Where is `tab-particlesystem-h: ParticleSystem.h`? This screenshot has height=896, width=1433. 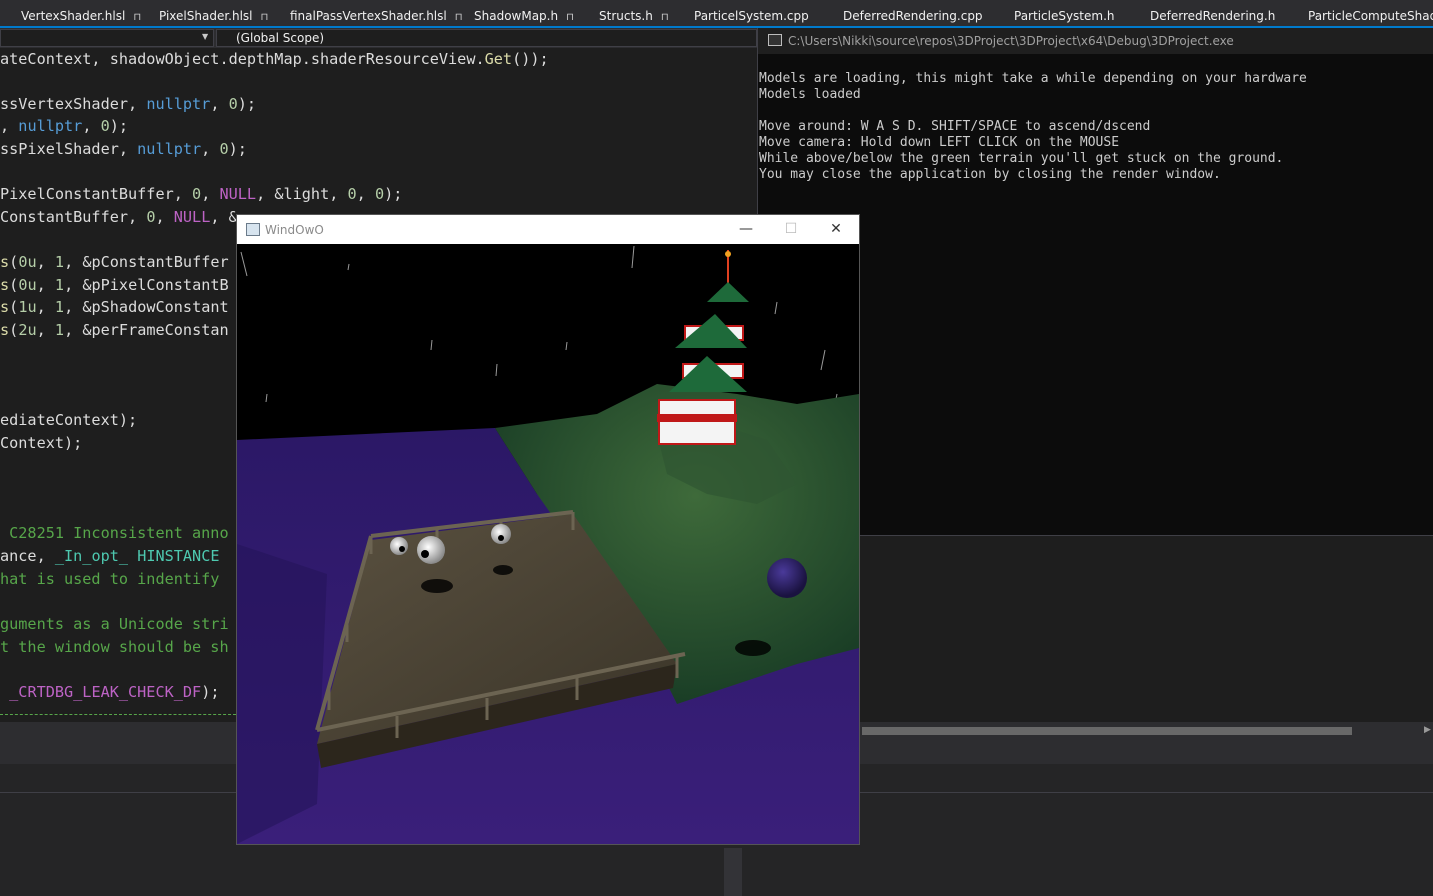 tab-particlesystem-h: ParticleSystem.h is located at coordinates (1064, 13).